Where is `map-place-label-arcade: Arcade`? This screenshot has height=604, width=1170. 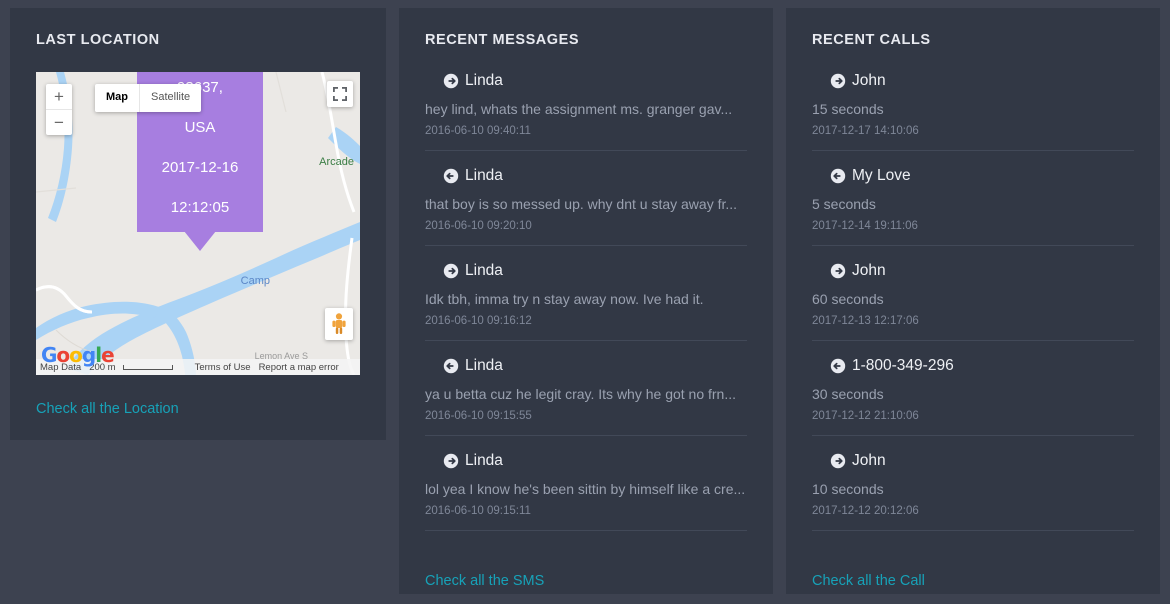
map-place-label-arcade: Arcade is located at coordinates (336, 162).